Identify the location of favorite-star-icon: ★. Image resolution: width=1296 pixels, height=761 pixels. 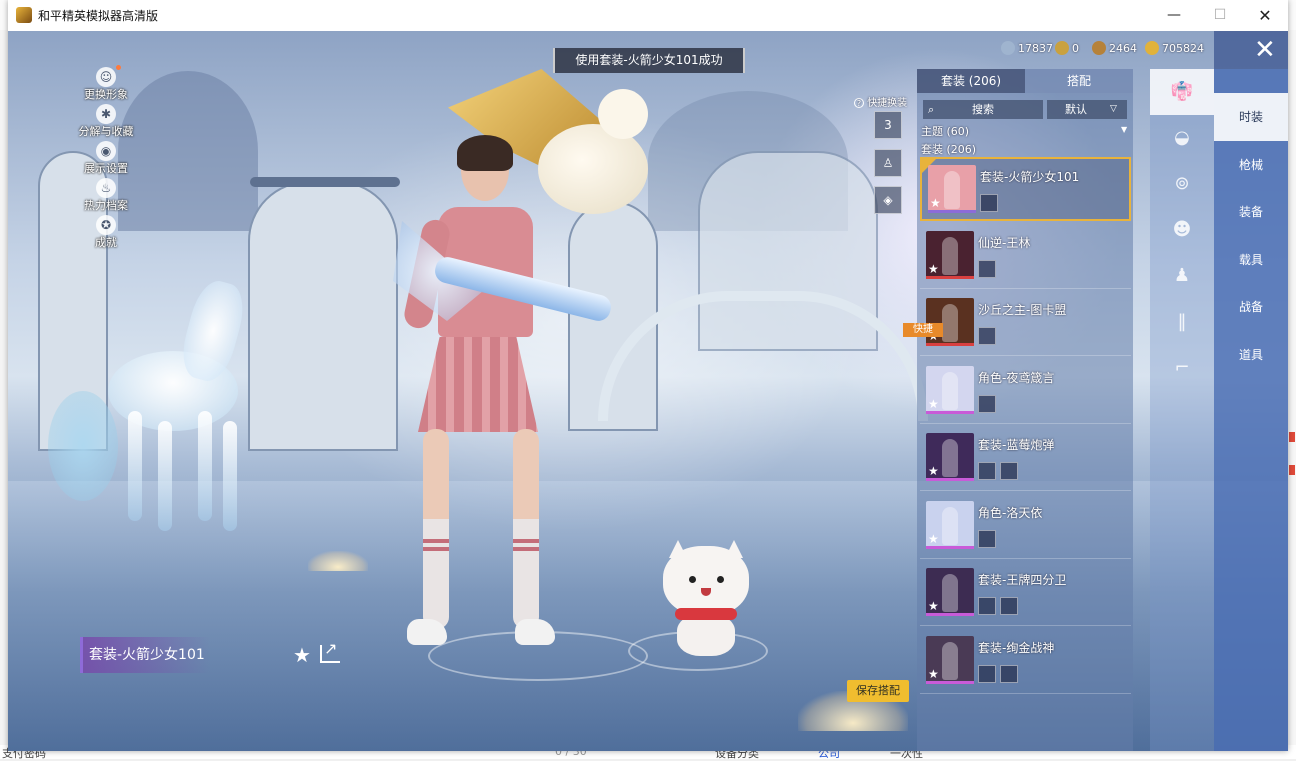
(302, 655).